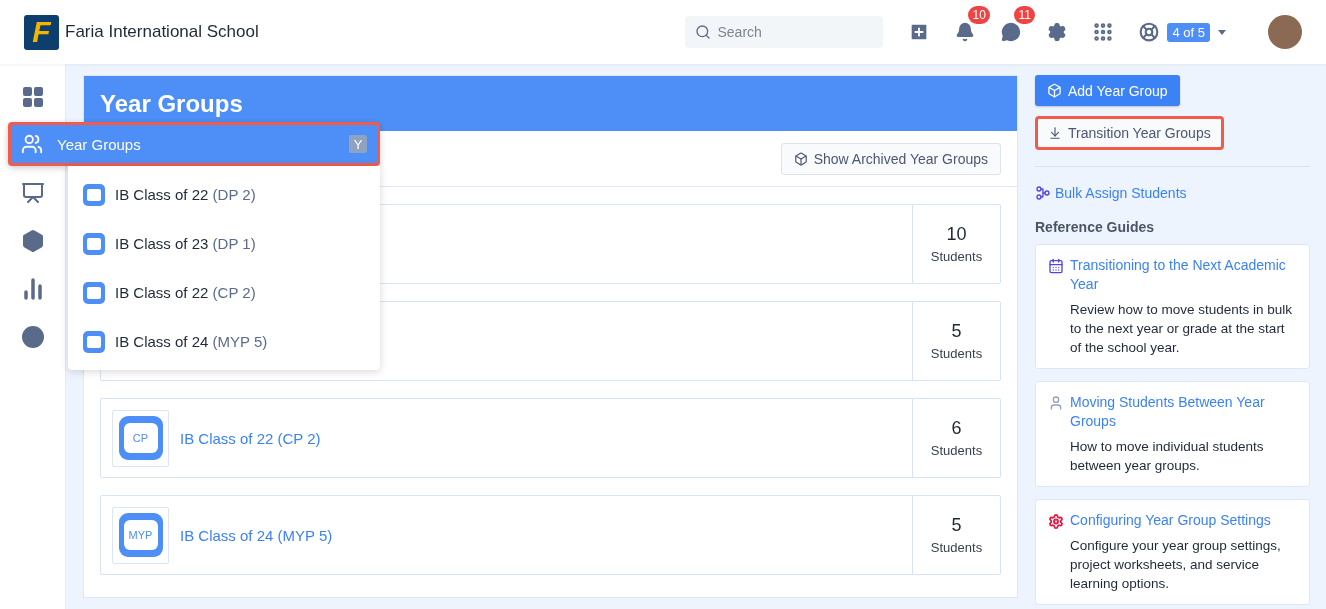  What do you see at coordinates (979, 15) in the screenshot?
I see `notification-count: 10` at bounding box center [979, 15].